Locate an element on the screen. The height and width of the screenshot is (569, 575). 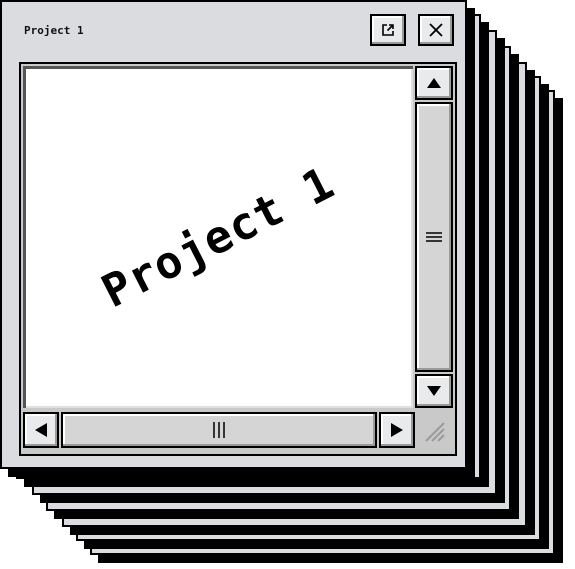
arrow-right-icon is located at coordinates (397, 430).